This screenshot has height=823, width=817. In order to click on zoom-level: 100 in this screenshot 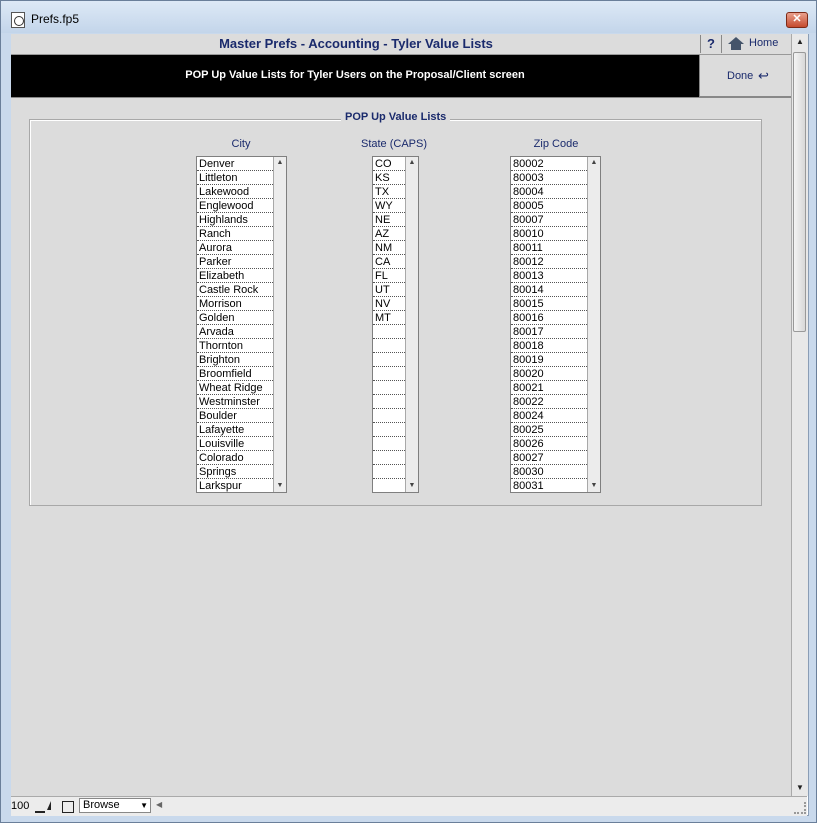, I will do `click(20, 806)`.